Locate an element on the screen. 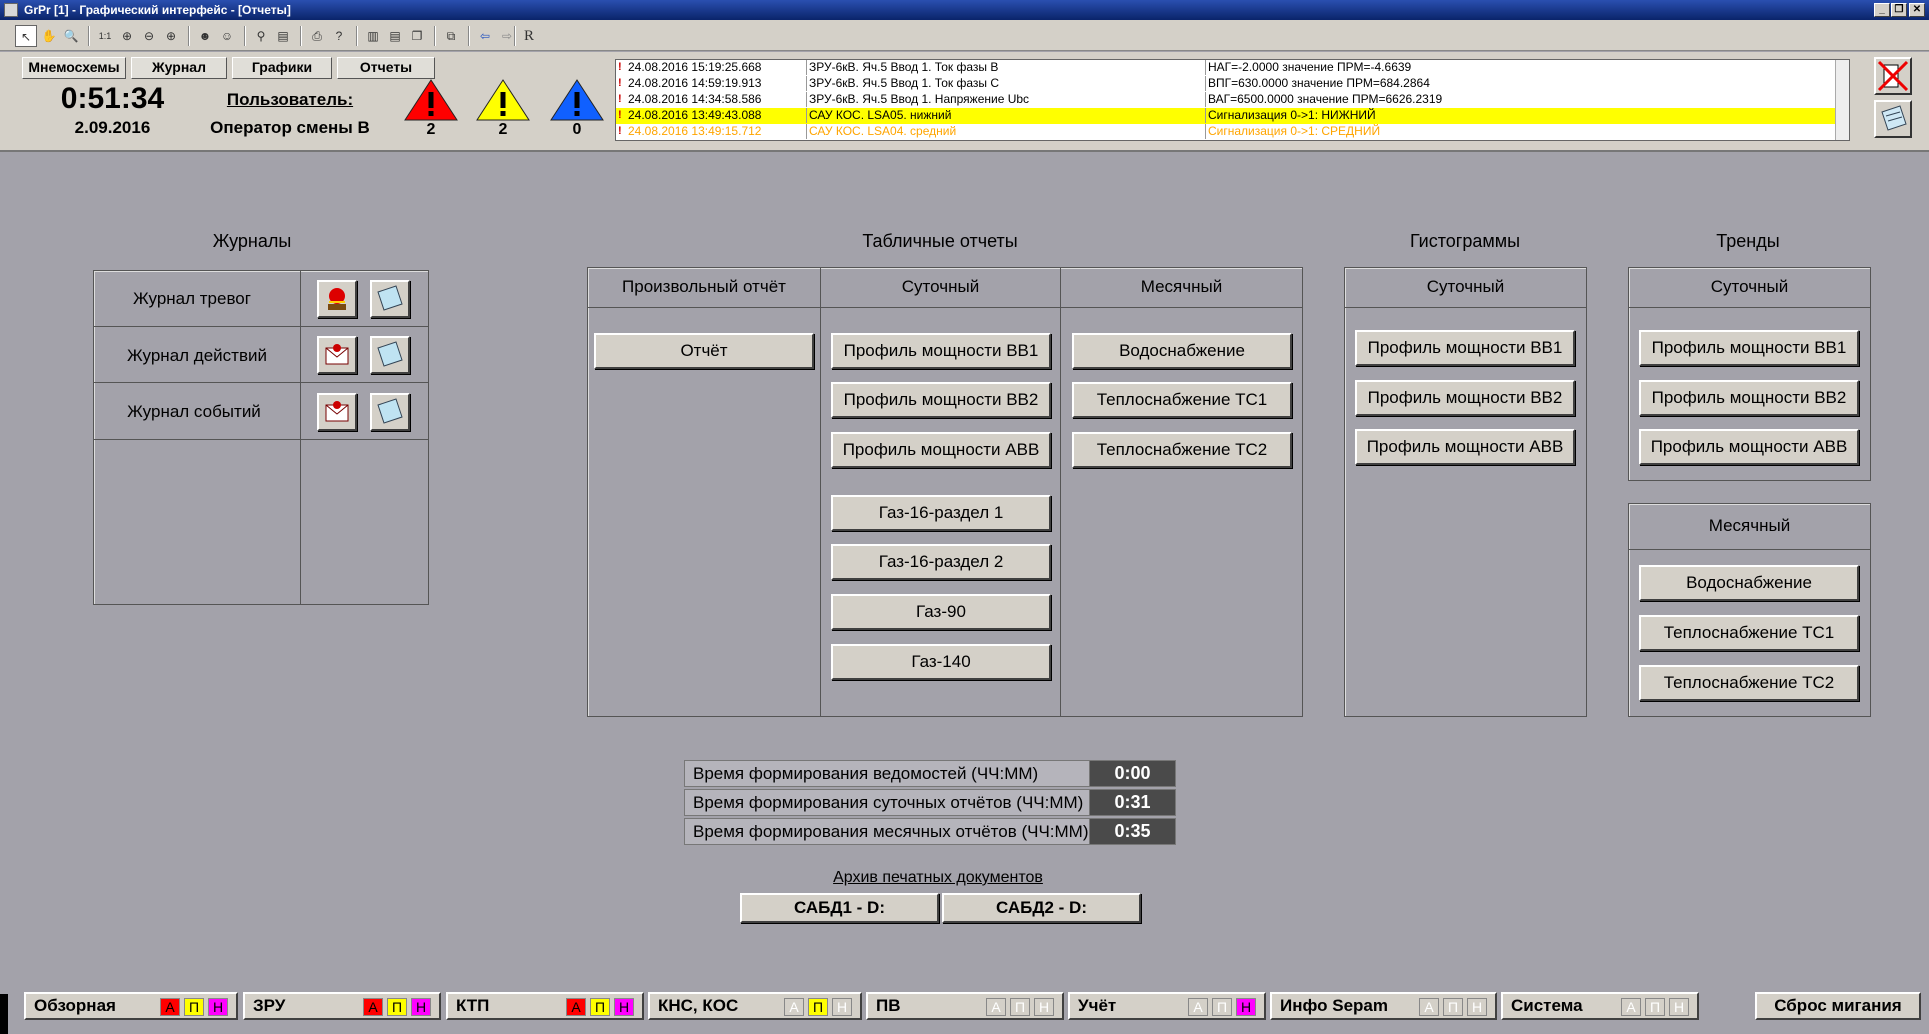 The image size is (1929, 1034). col-divider is located at coordinates (1060, 492).